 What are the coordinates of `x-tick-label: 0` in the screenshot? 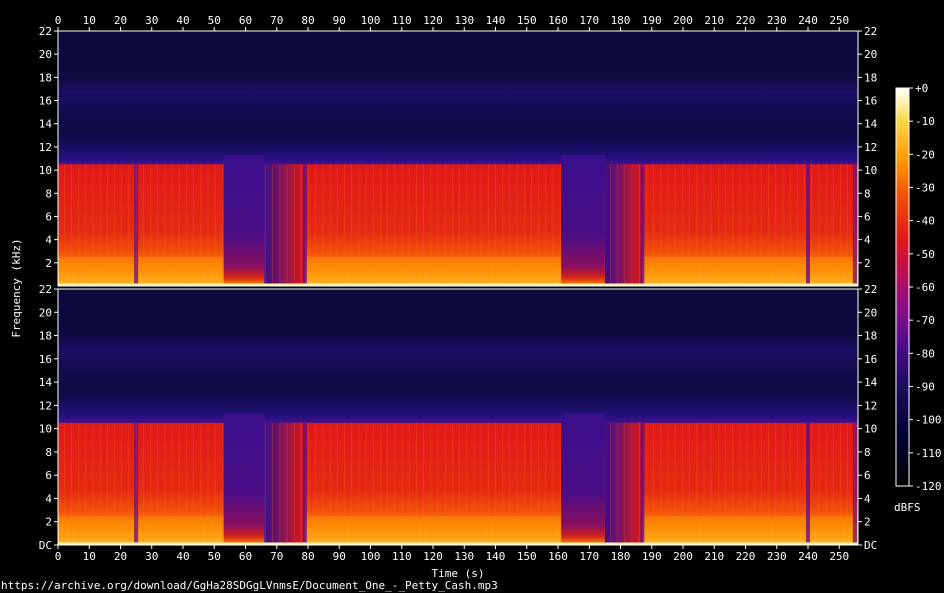 It's located at (58, 20).